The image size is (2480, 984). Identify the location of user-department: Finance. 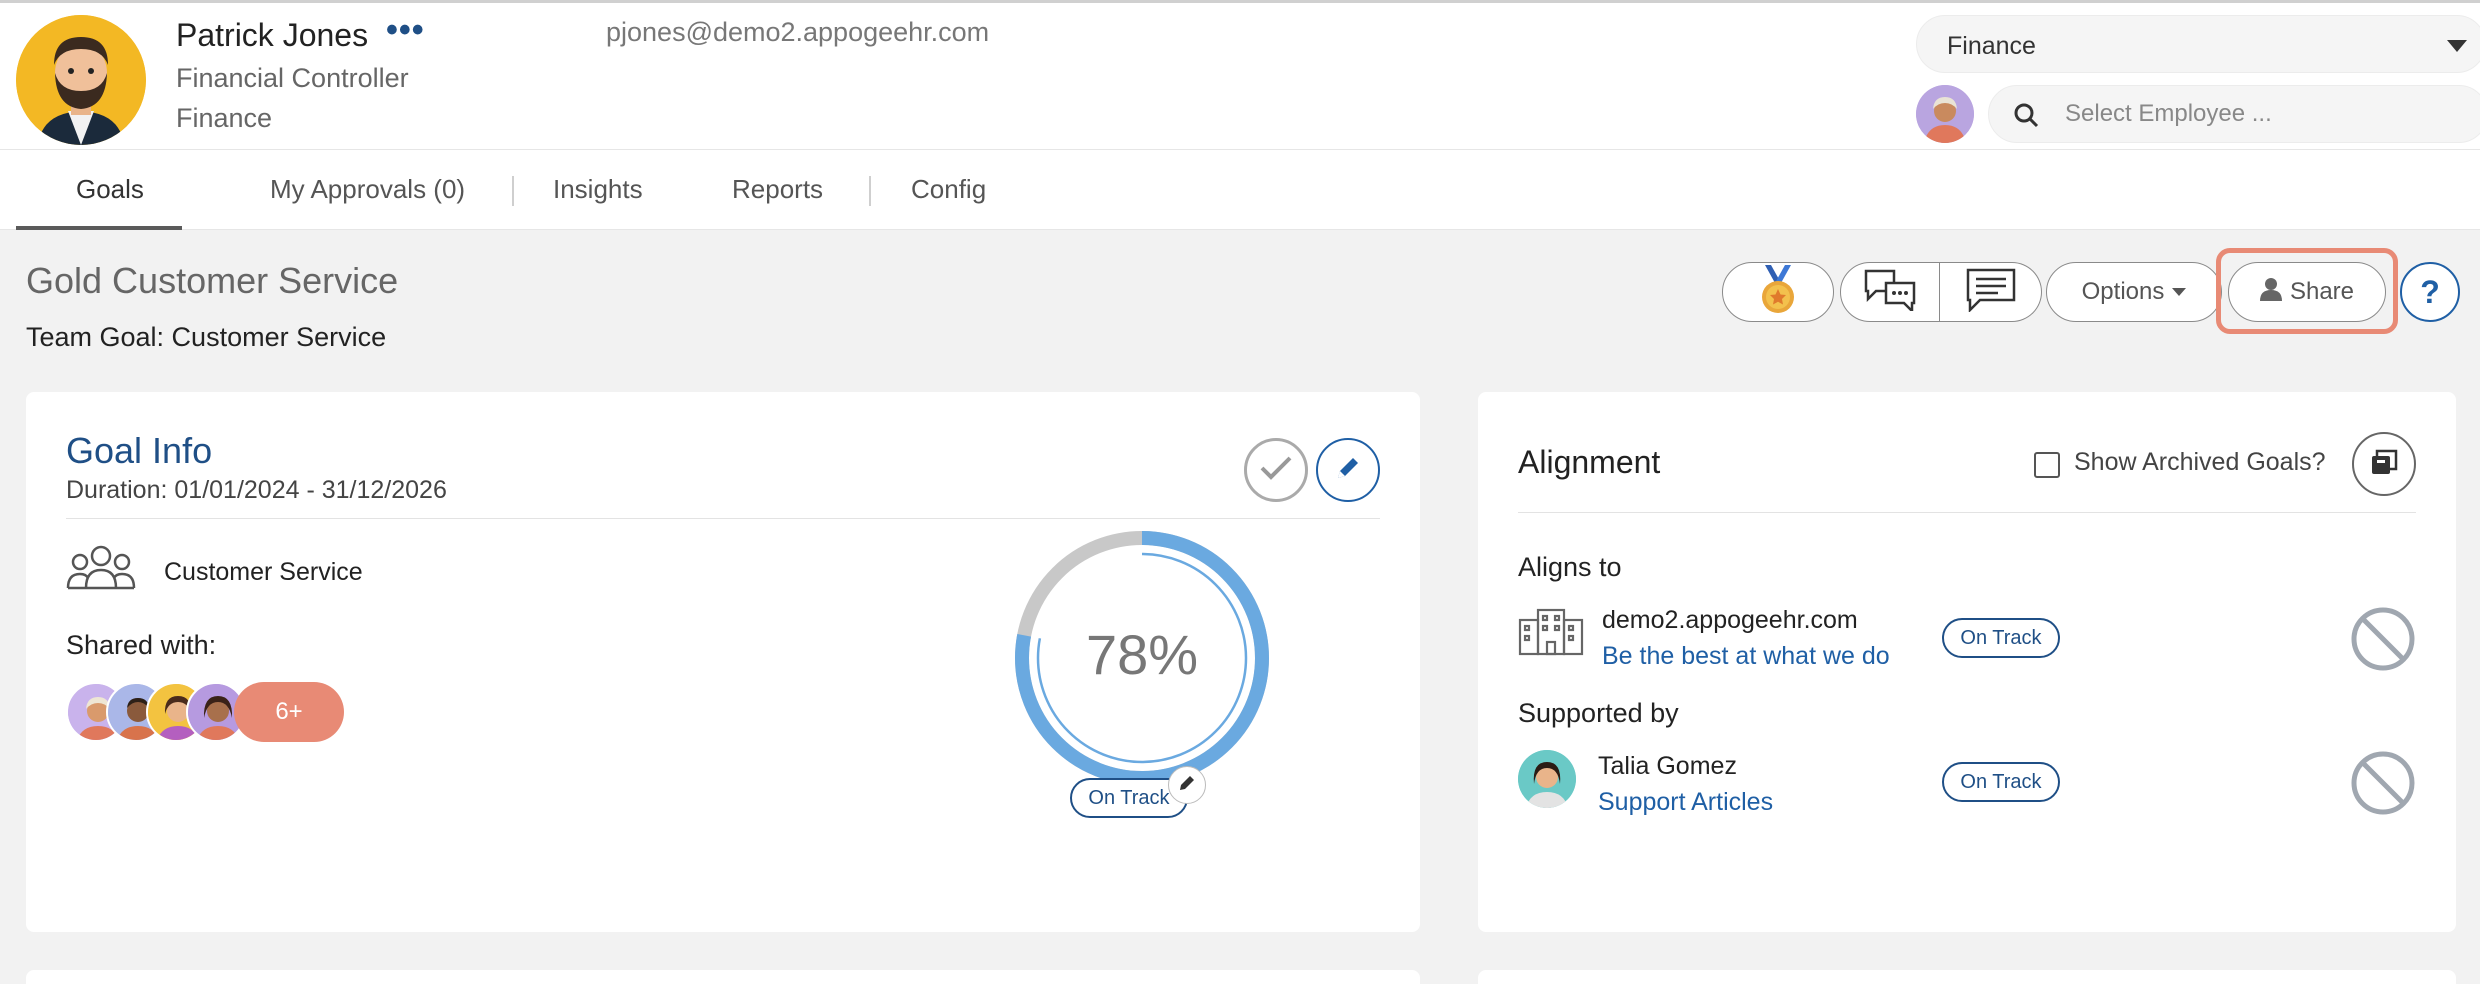
(224, 118).